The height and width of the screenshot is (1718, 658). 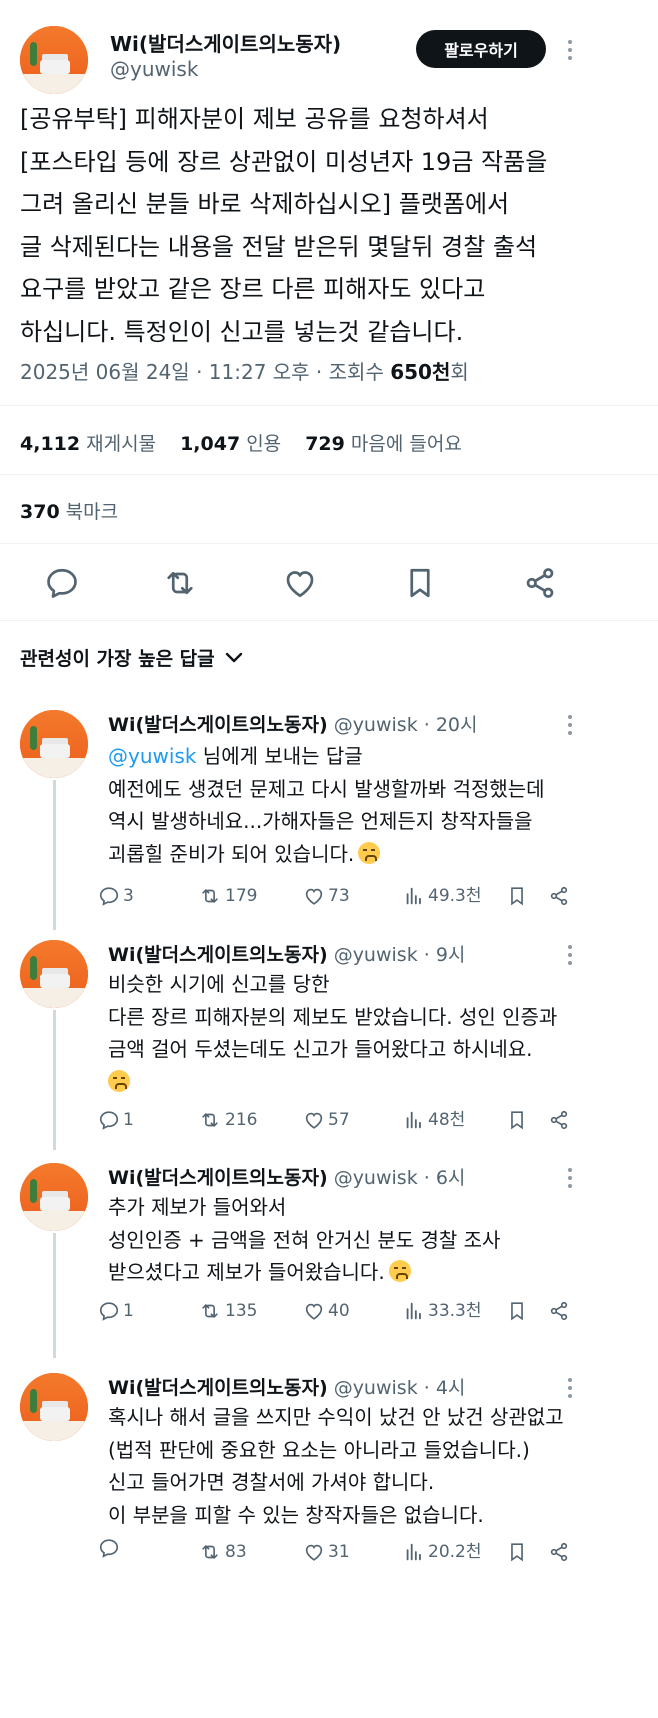 What do you see at coordinates (320, 821) in the screenshot?
I see `reply-text-line: 역시 발생하네요...가해자들은 언제든지 창작자들을` at bounding box center [320, 821].